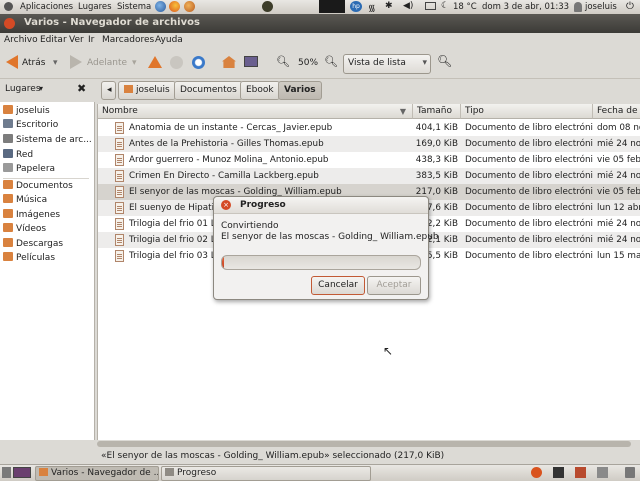 The width and height of the screenshot is (640, 481). Describe the element at coordinates (338, 285) in the screenshot. I see `cancel-button: Cancelar` at that location.